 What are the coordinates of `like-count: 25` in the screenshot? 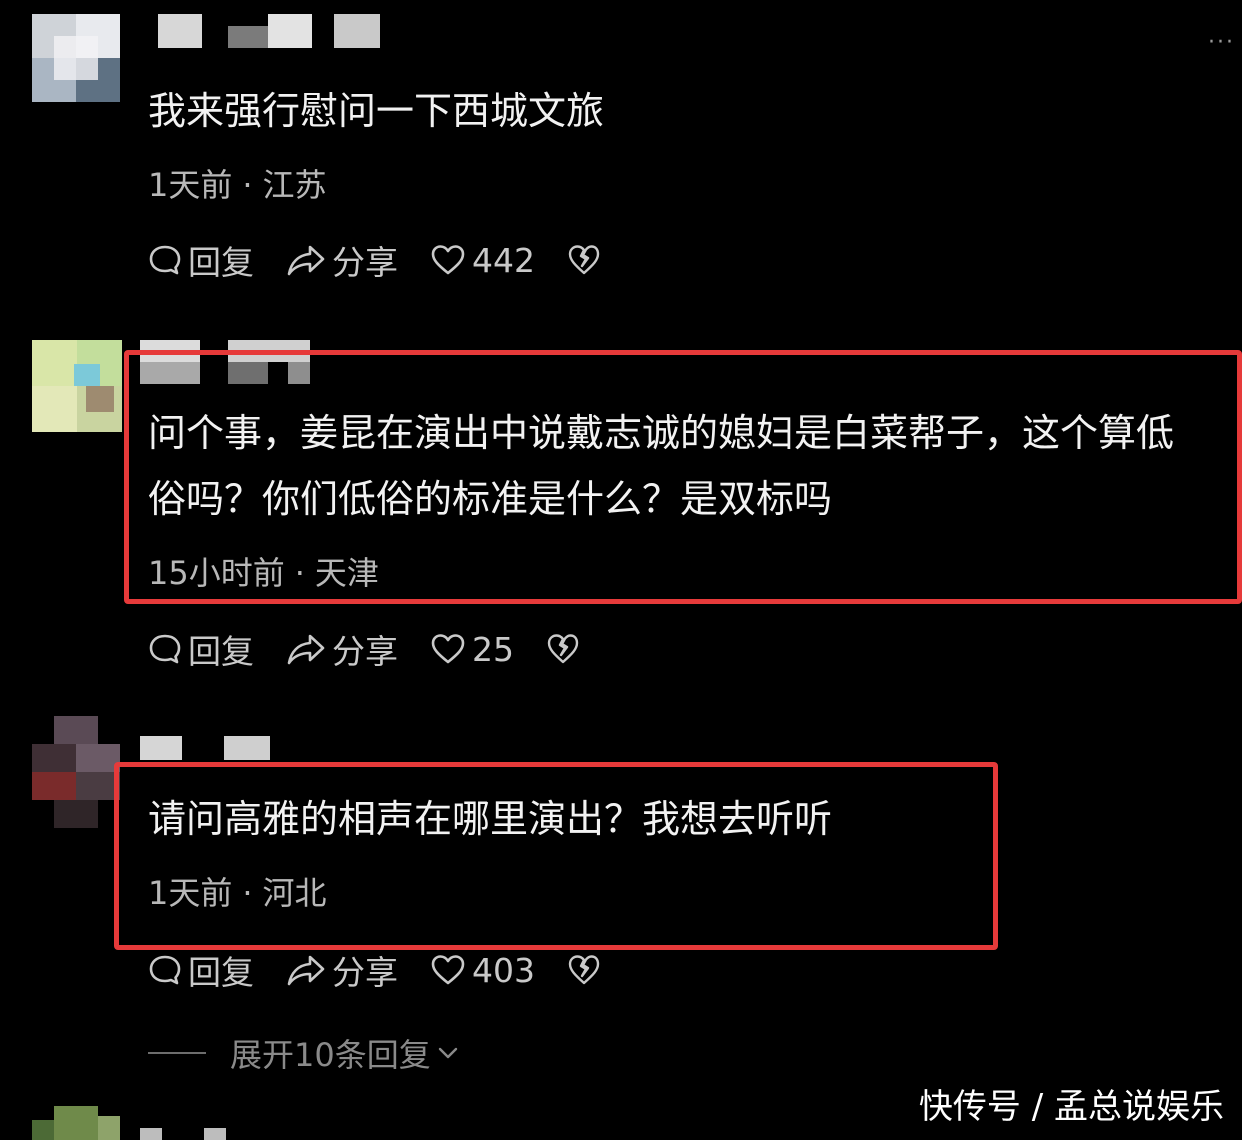 It's located at (493, 649).